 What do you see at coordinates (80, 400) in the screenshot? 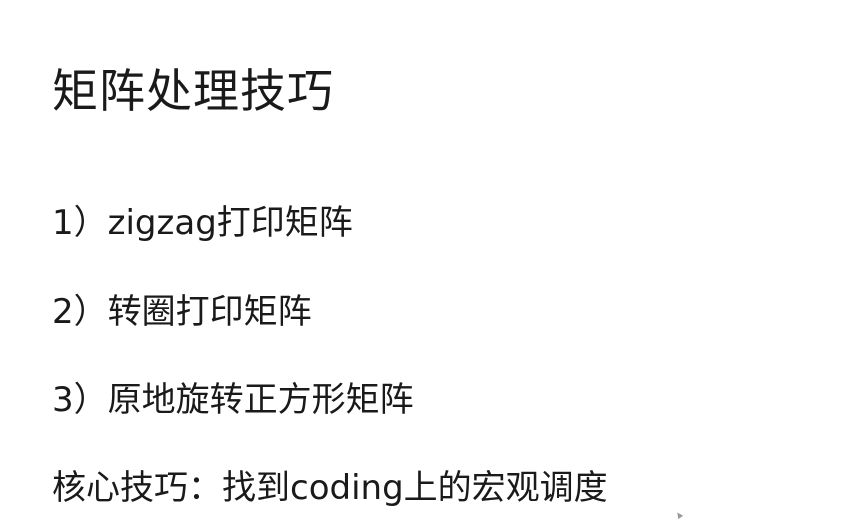
I see `list-item-number: 3）` at bounding box center [80, 400].